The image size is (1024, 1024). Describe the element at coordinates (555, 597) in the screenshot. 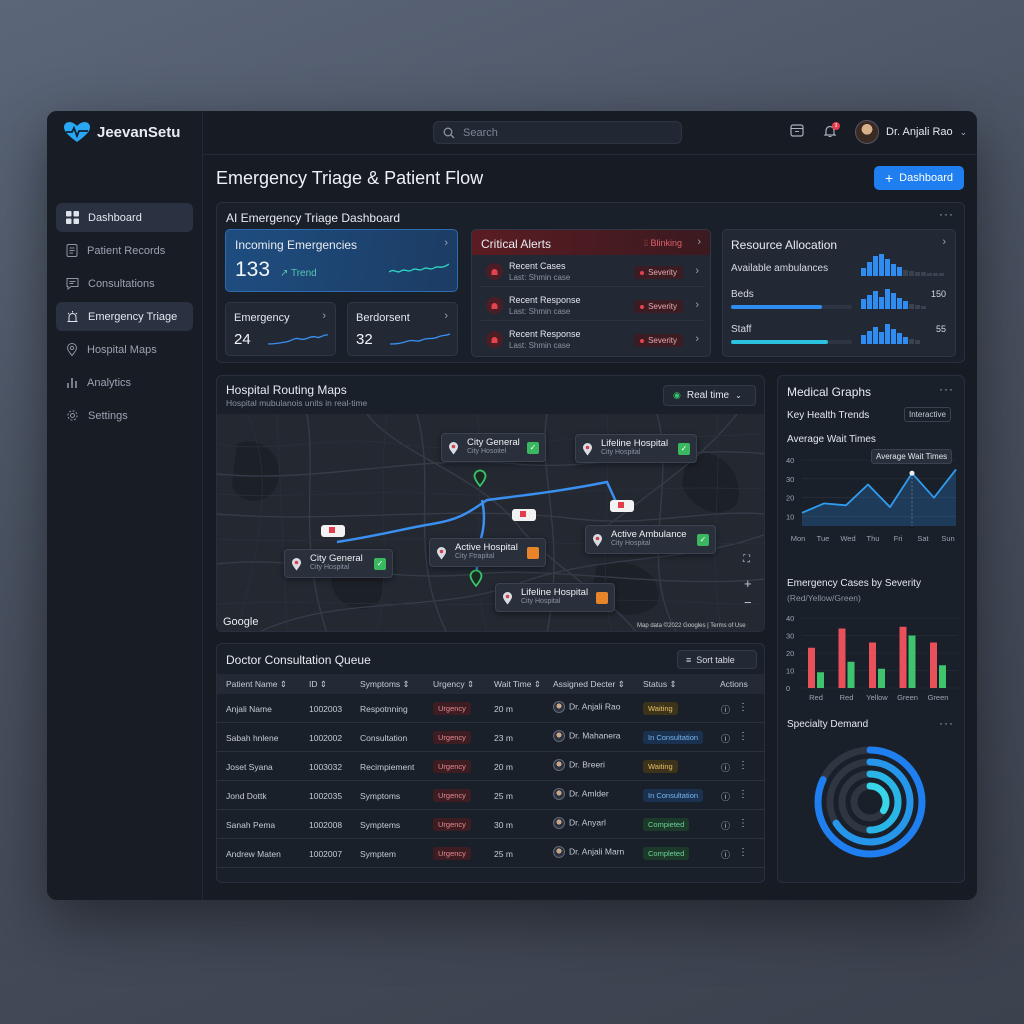

I see `map-marker-lifeline-hospital: Lifeline Hospital City Hospital` at that location.